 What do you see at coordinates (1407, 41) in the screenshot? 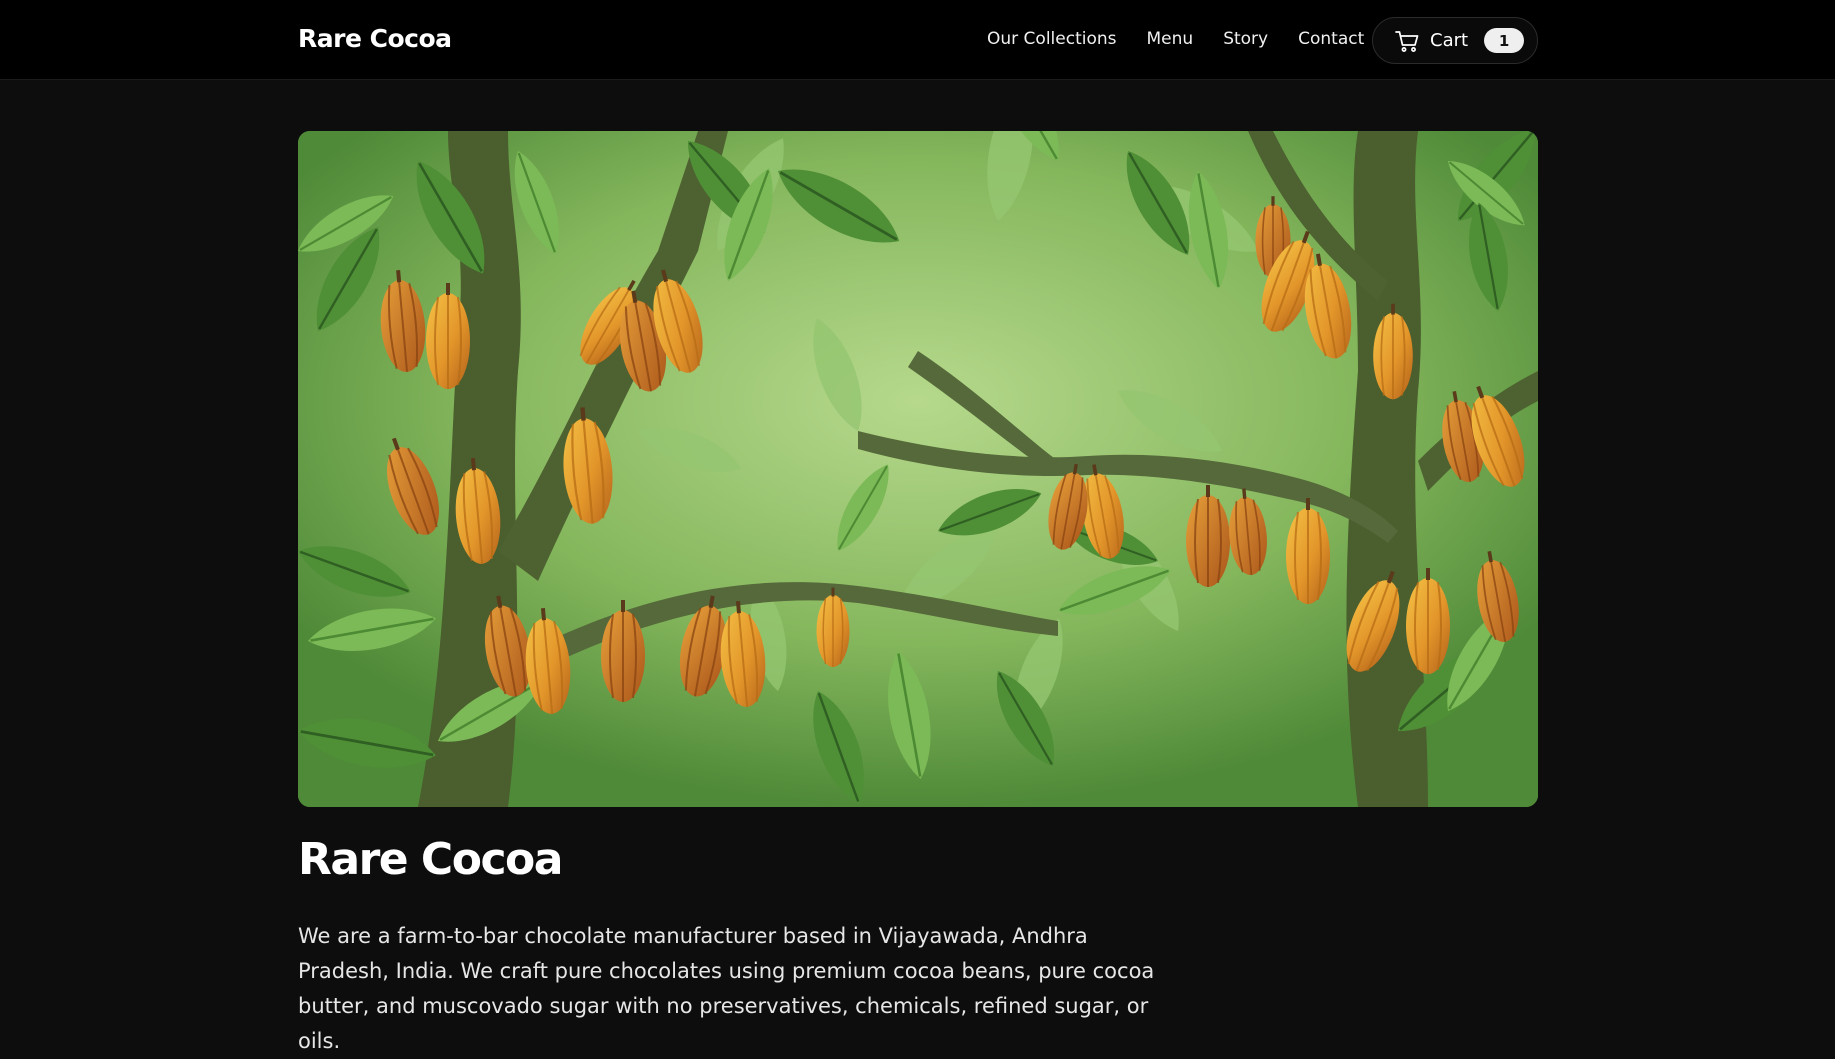
I see `cart-icon` at bounding box center [1407, 41].